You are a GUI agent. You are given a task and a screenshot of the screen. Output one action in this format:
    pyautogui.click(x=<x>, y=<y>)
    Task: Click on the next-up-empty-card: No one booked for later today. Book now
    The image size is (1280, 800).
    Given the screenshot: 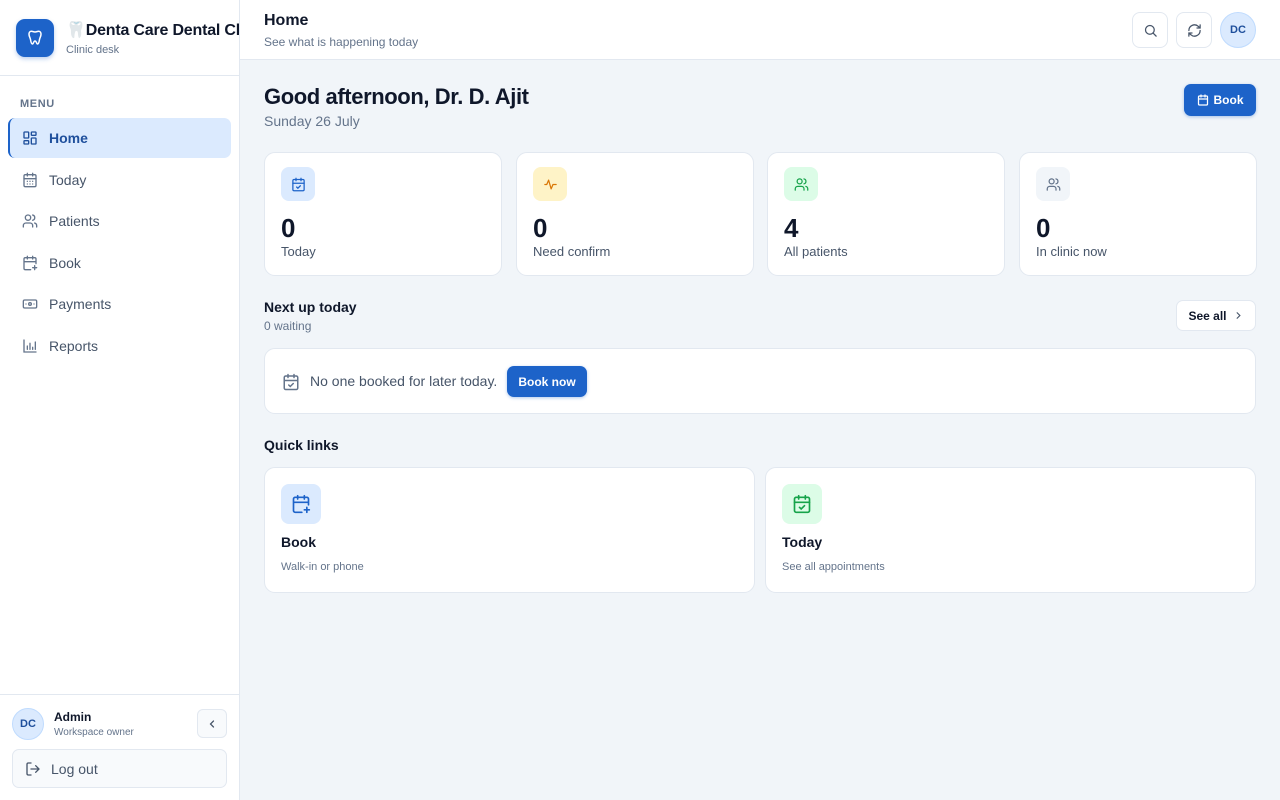 What is the action you would take?
    pyautogui.click(x=760, y=381)
    